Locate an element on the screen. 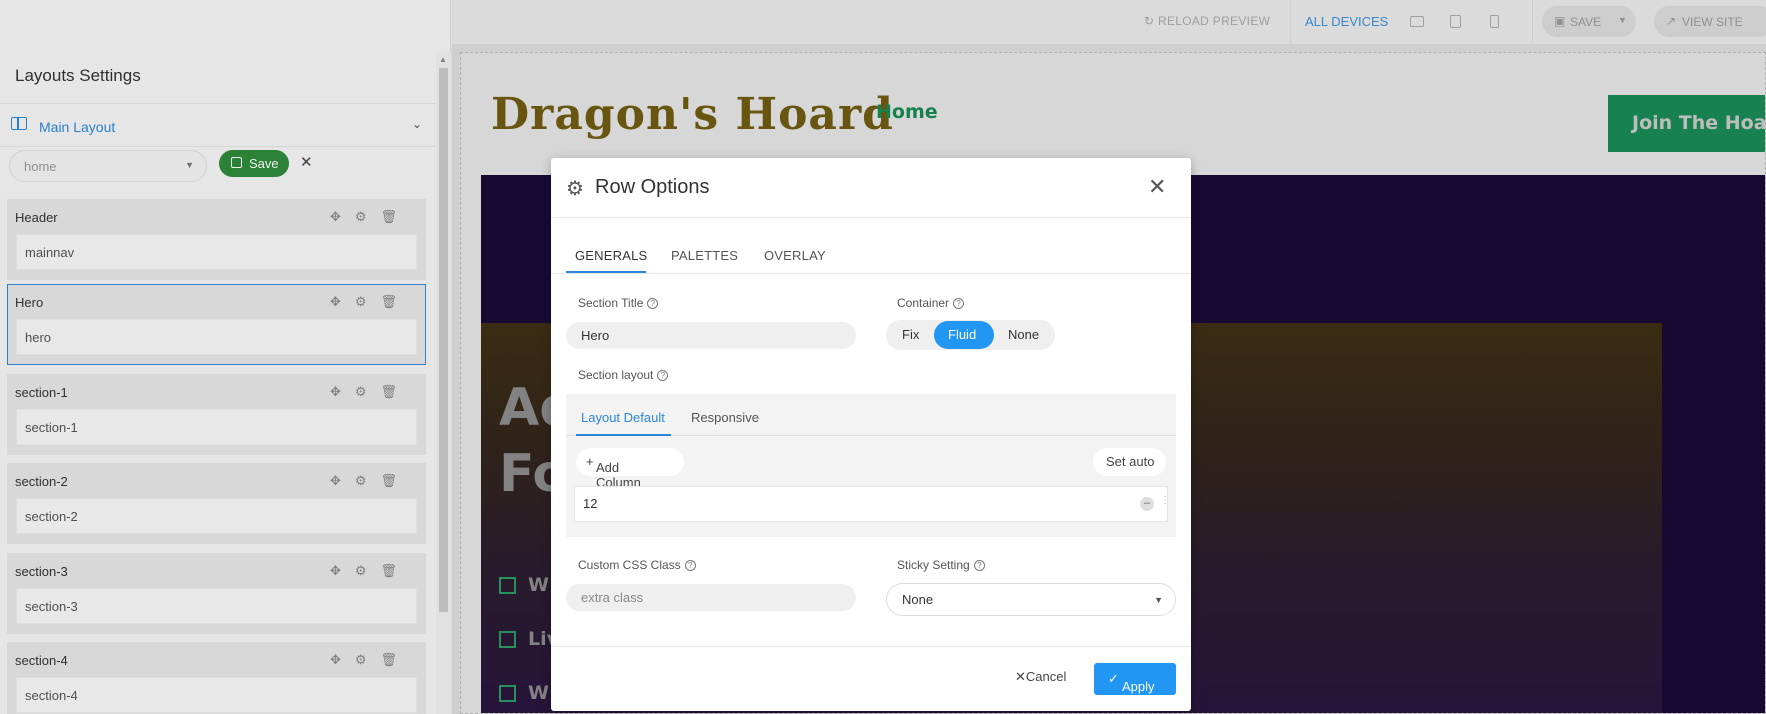  sticky-setting-label: Sticky Setting? is located at coordinates (941, 565).